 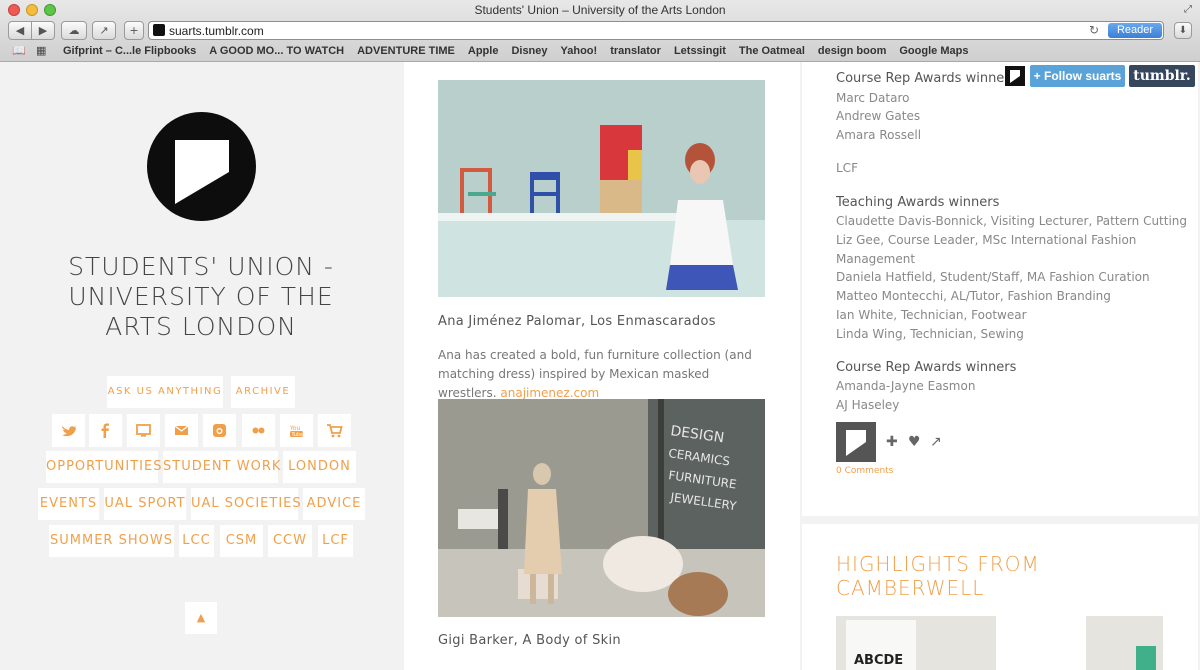 What do you see at coordinates (19, 50) in the screenshot?
I see `book-icon: 📖` at bounding box center [19, 50].